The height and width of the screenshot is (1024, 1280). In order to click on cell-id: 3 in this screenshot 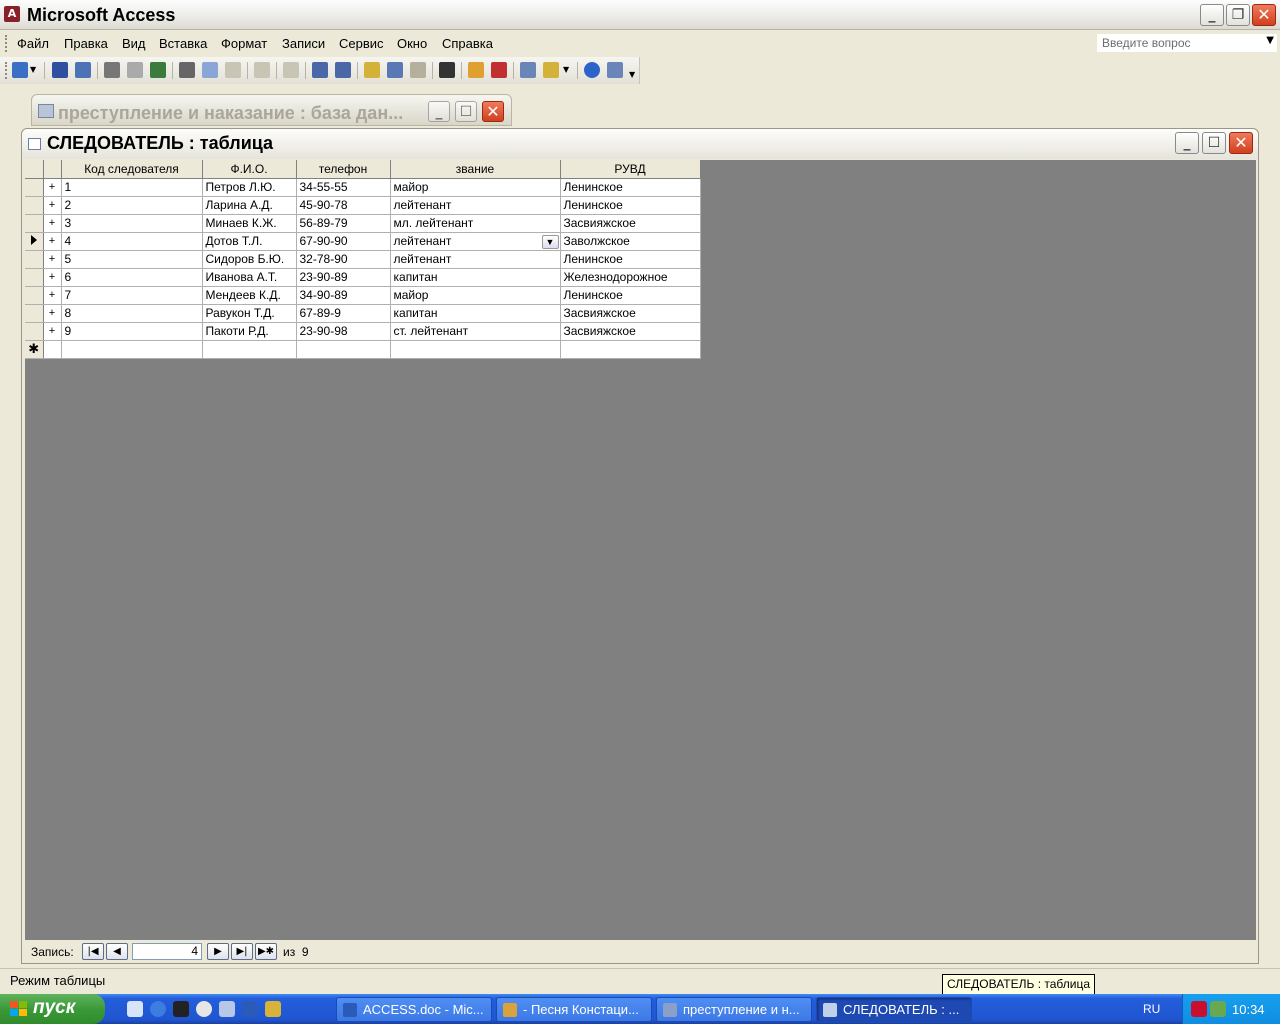, I will do `click(132, 223)`.